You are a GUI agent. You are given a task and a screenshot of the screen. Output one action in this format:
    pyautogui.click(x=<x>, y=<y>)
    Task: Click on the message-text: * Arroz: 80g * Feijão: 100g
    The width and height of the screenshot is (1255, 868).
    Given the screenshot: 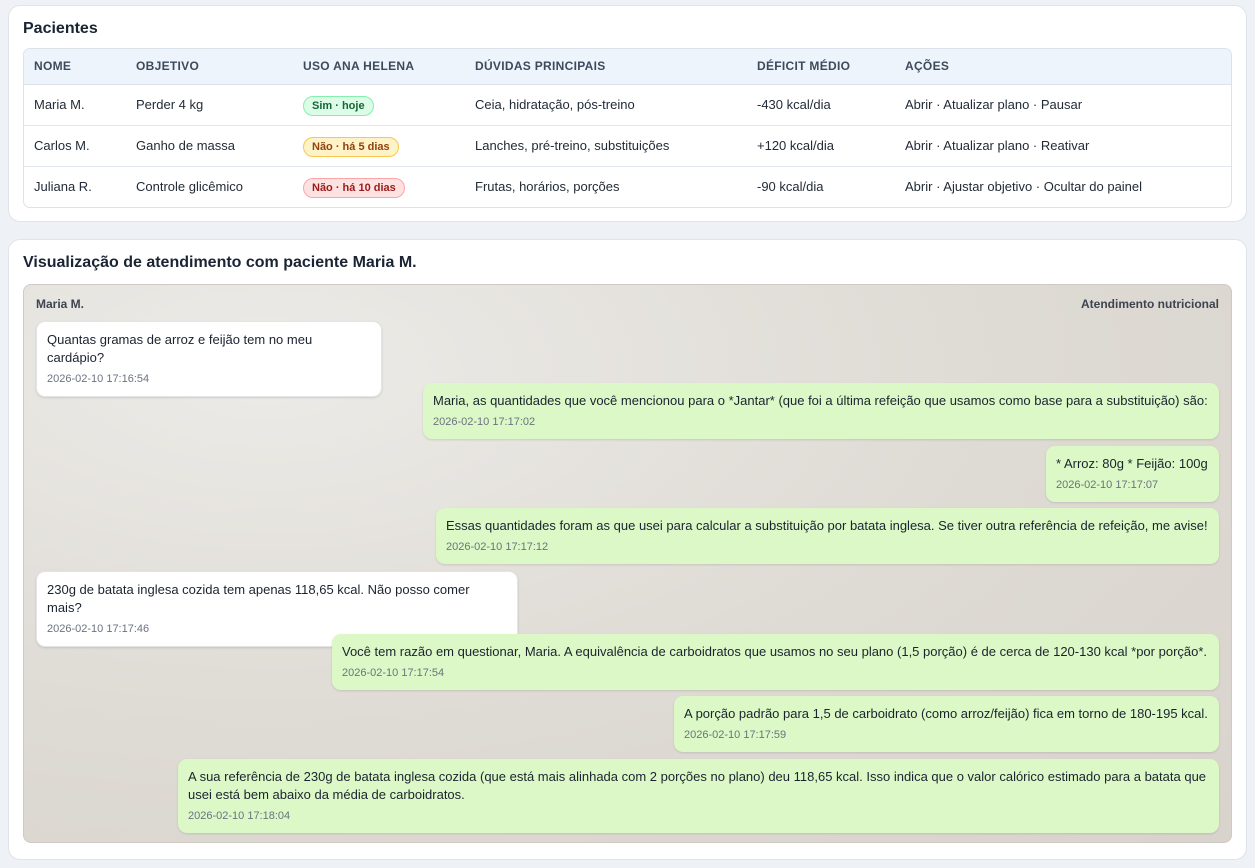 What is the action you would take?
    pyautogui.click(x=1132, y=463)
    